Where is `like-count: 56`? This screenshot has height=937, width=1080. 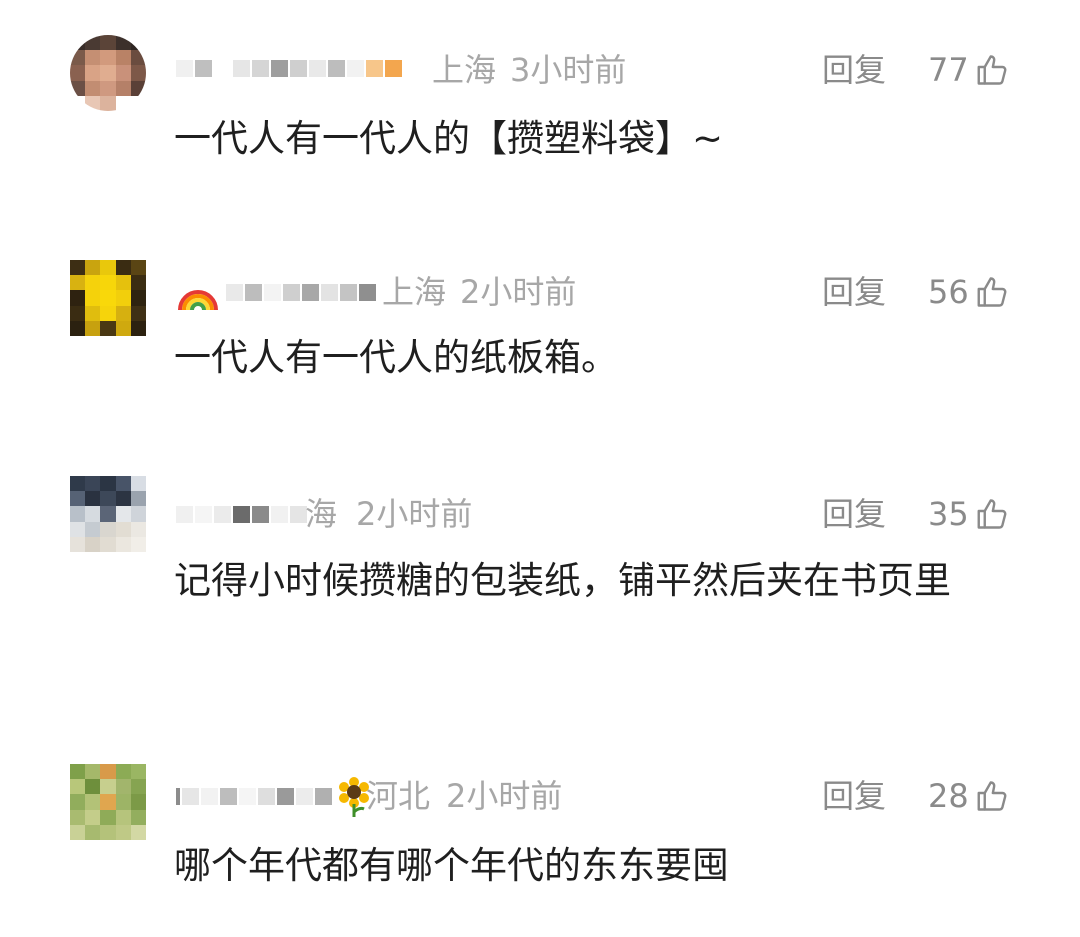 like-count: 56 is located at coordinates (948, 292).